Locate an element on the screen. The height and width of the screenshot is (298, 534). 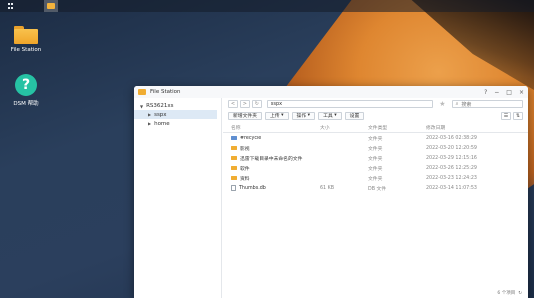
table-row: #recycle 文件夹 2022-03-16 02:38:29 is located at coordinates (375, 138).